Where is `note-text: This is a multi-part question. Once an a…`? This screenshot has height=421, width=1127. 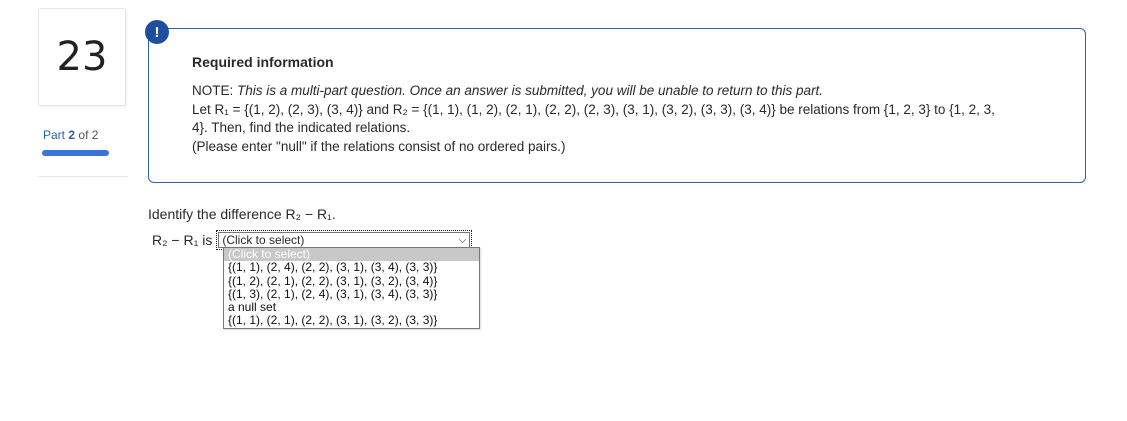 note-text: This is a multi-part question. Once an a… is located at coordinates (530, 90).